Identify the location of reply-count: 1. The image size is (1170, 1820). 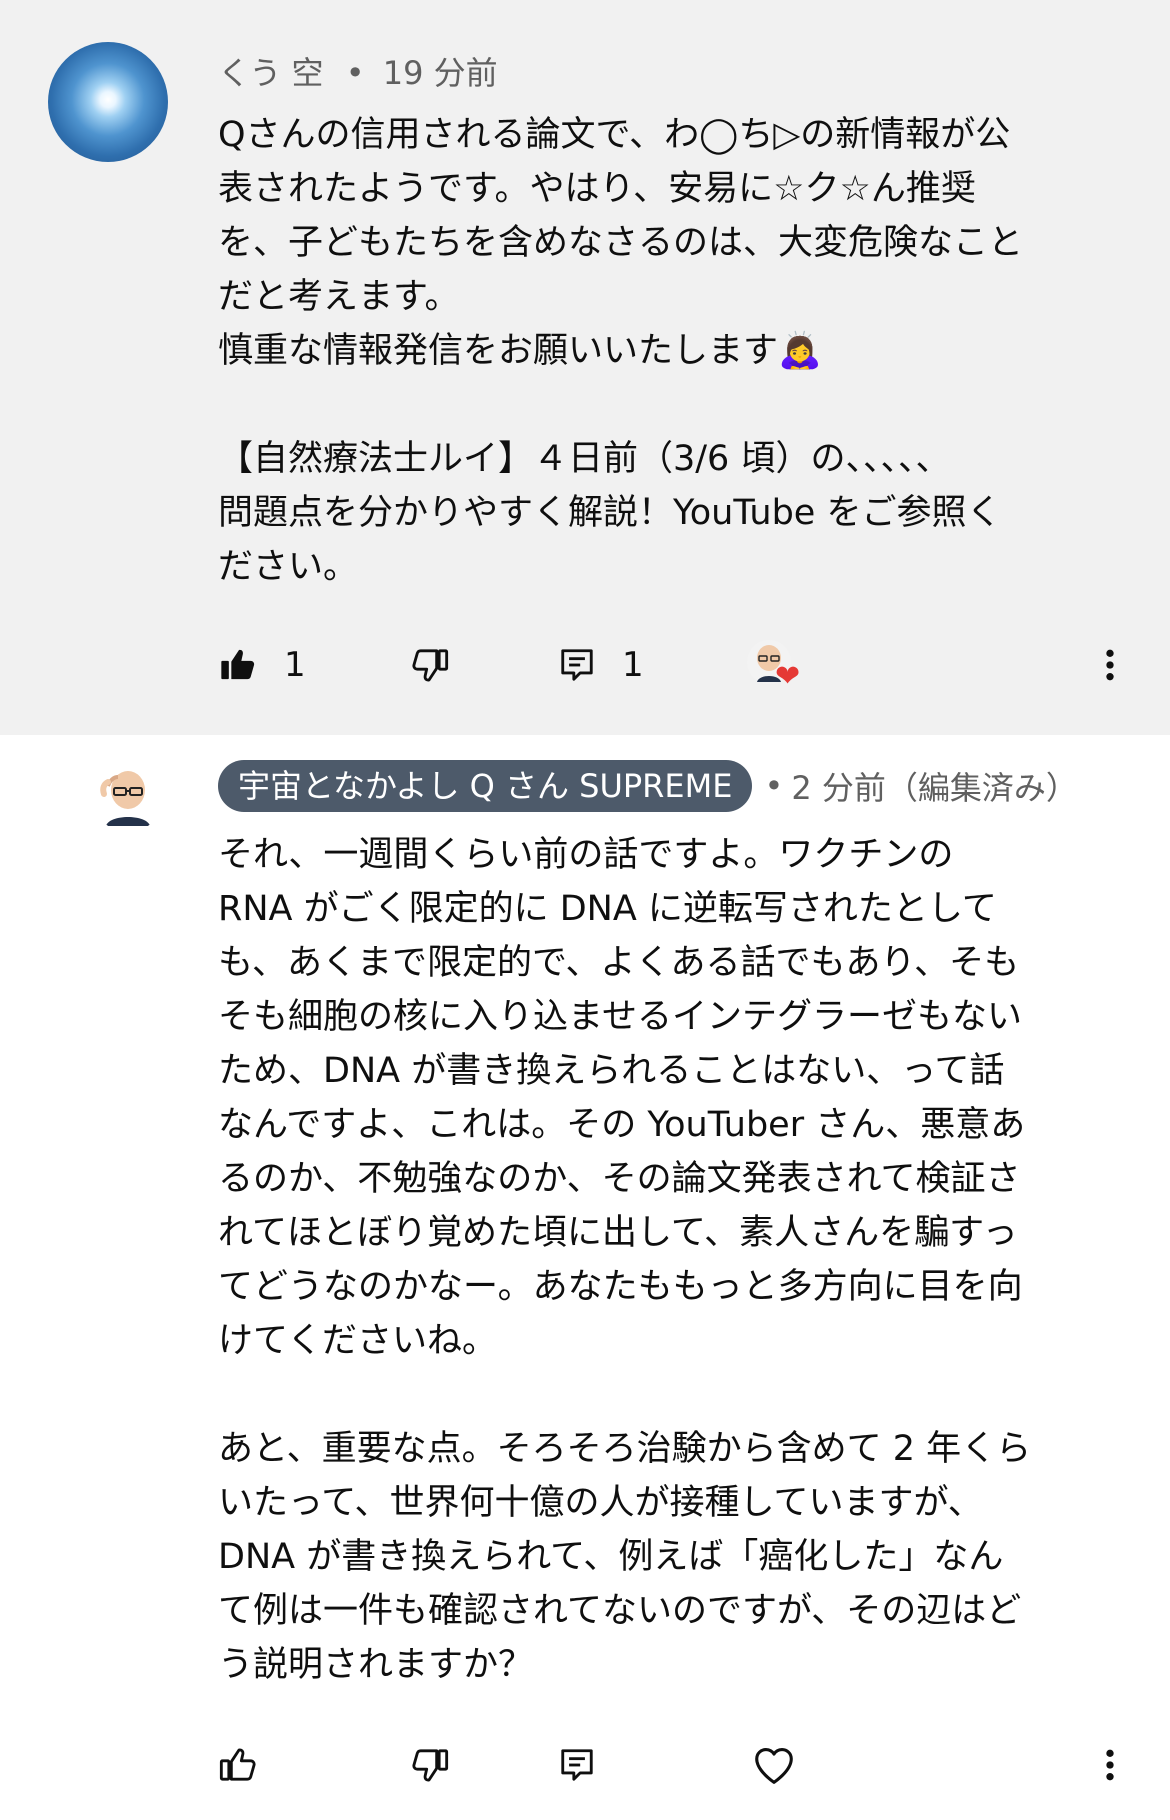
(633, 665).